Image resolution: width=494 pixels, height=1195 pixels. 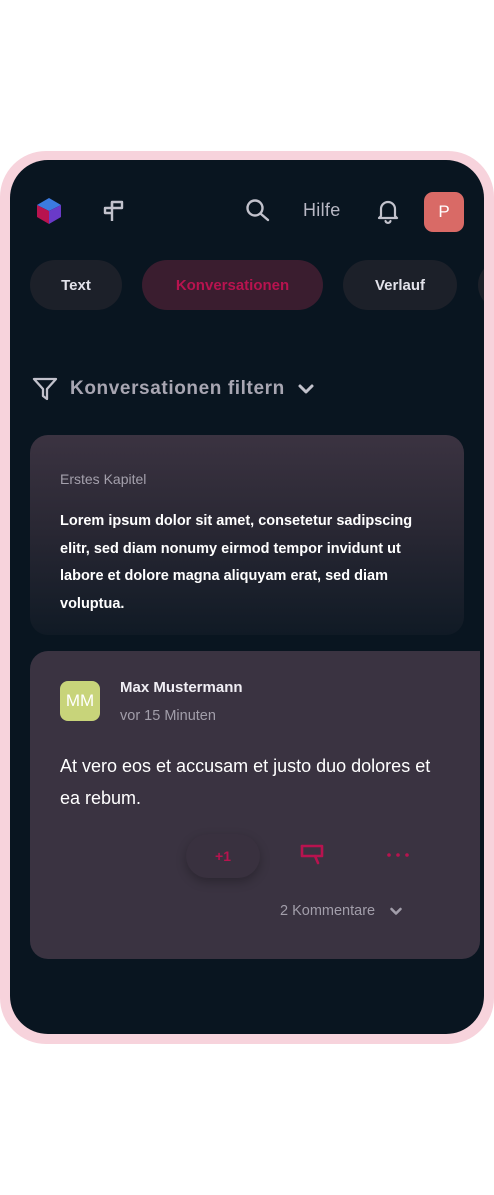 I want to click on app-logo-icon, so click(x=49, y=211).